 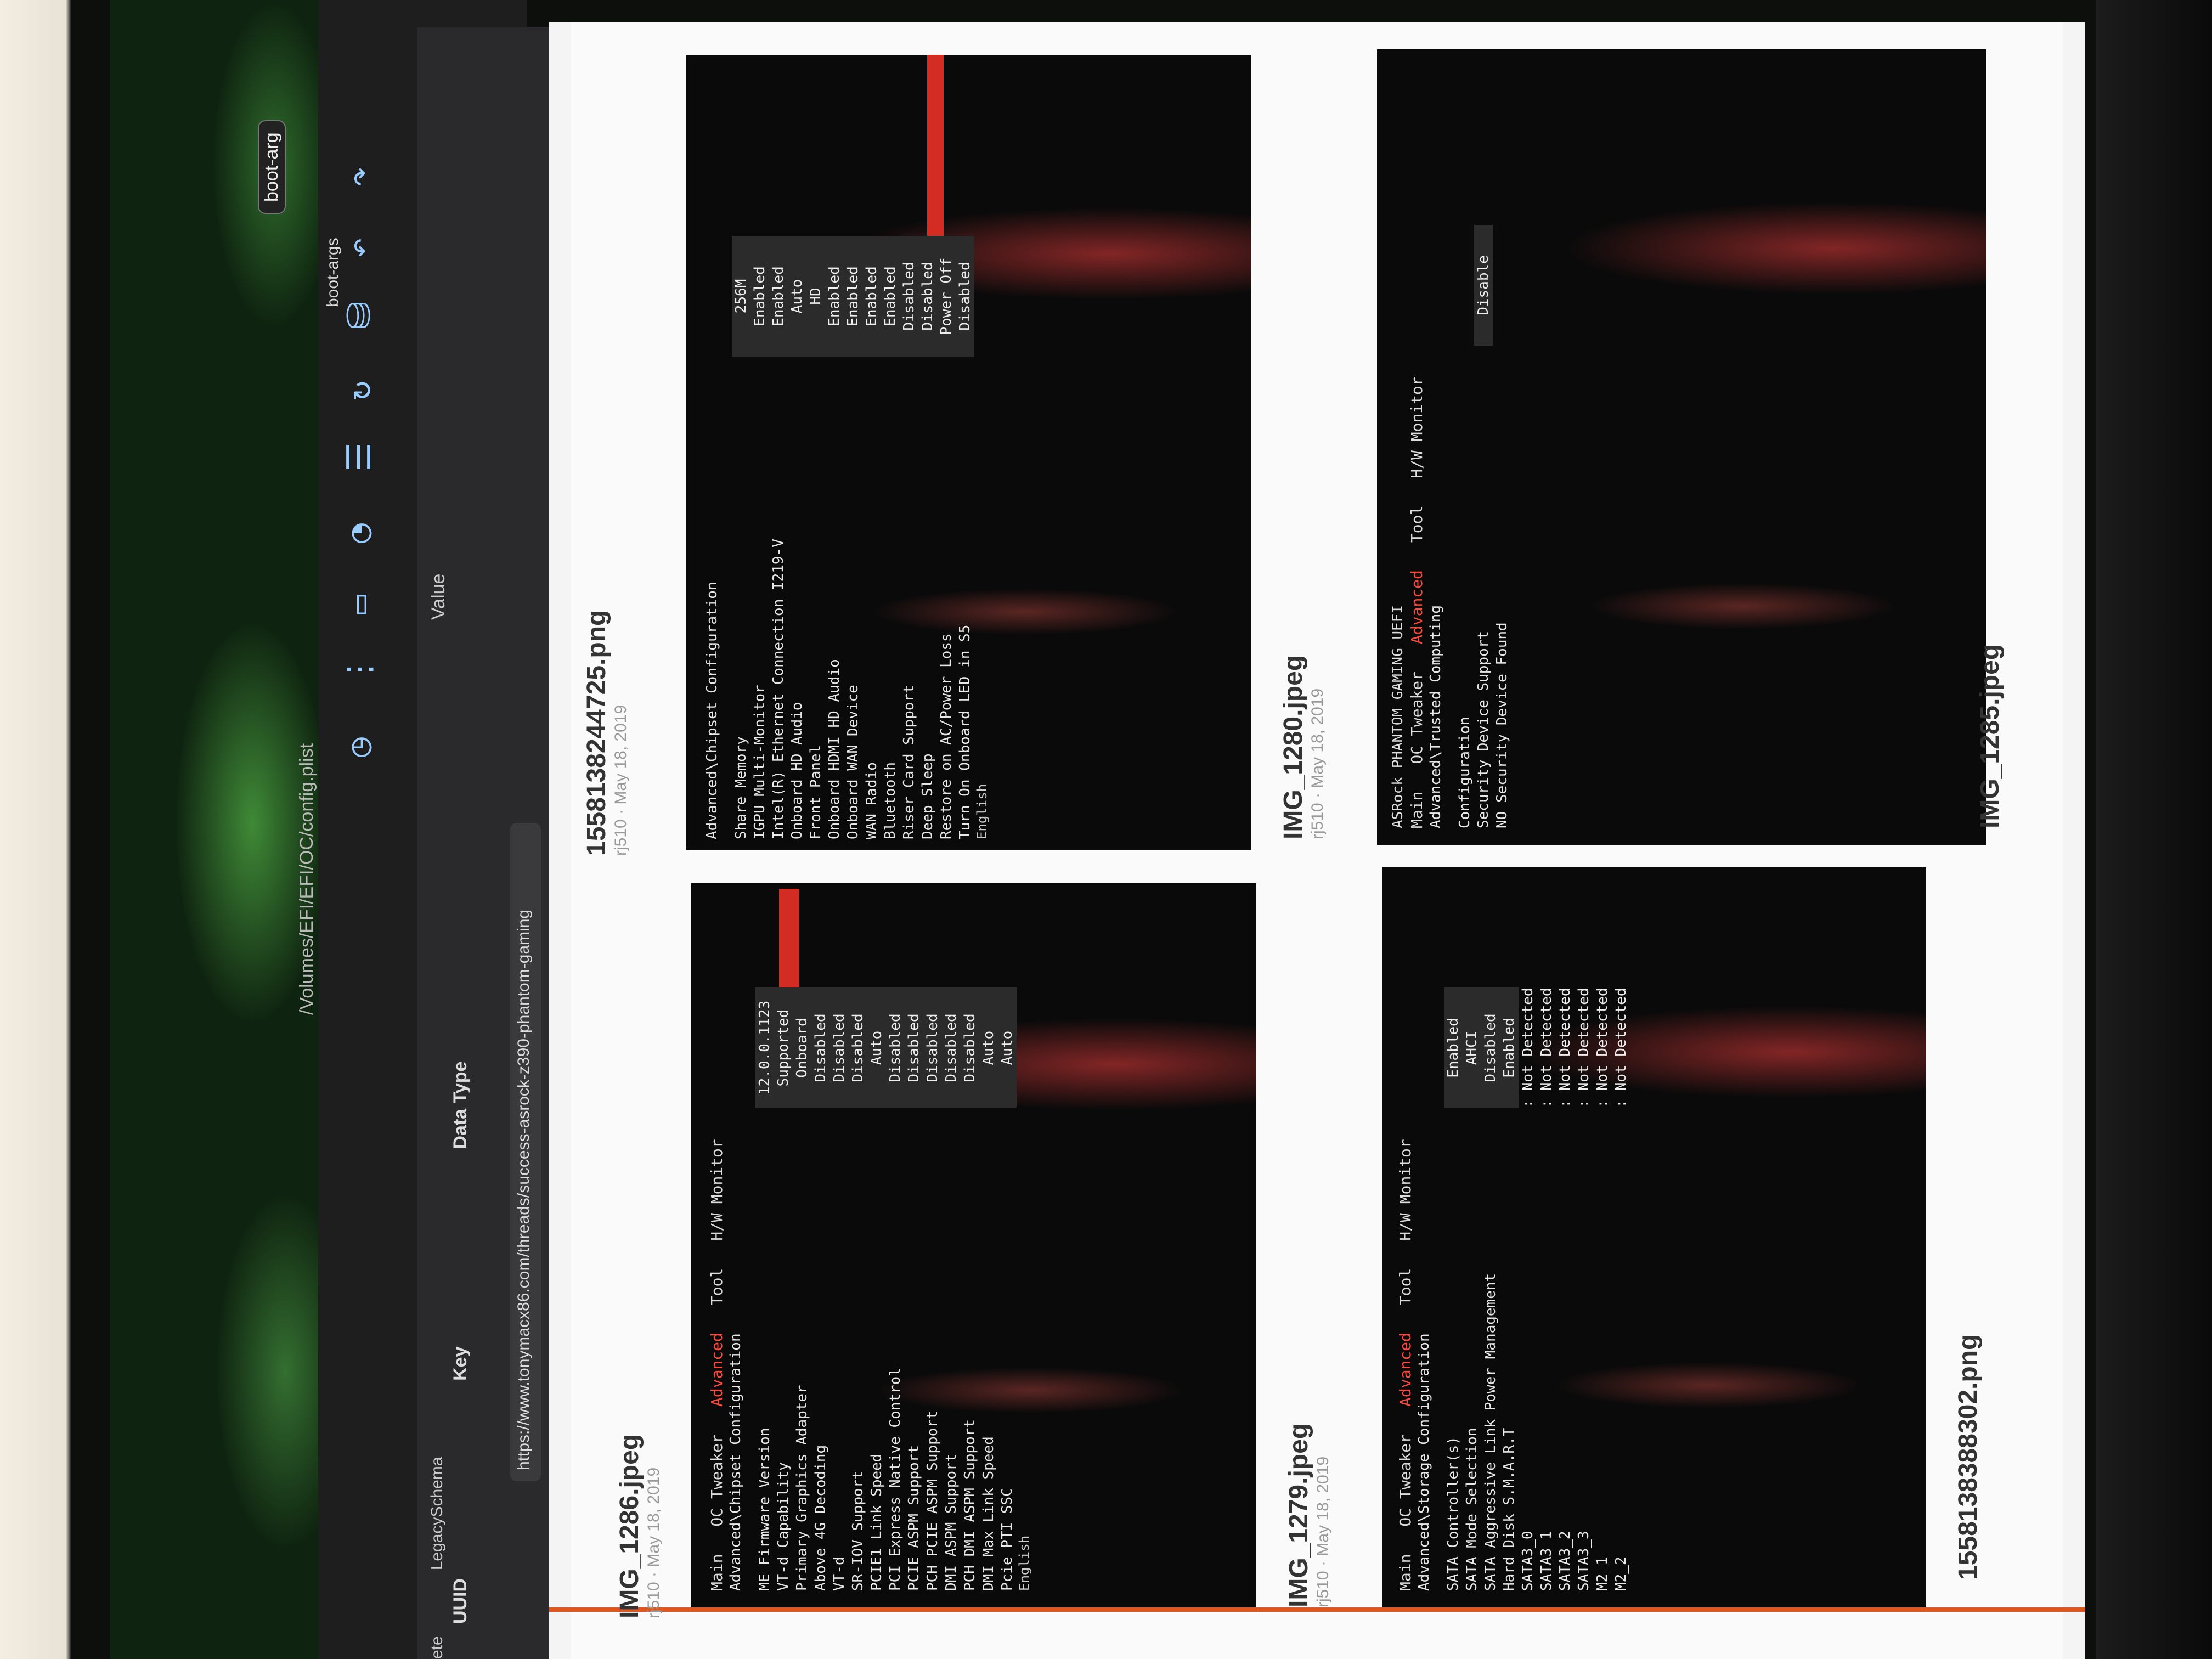 What do you see at coordinates (1405, 1287) in the screenshot?
I see `tab-tool: Tool` at bounding box center [1405, 1287].